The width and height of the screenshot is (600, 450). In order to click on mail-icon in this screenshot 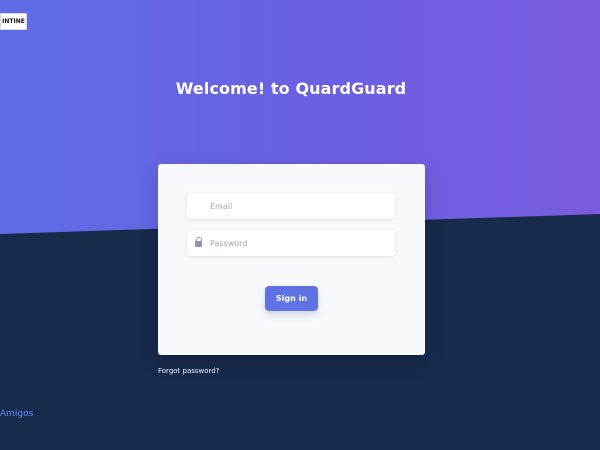, I will do `click(199, 206)`.